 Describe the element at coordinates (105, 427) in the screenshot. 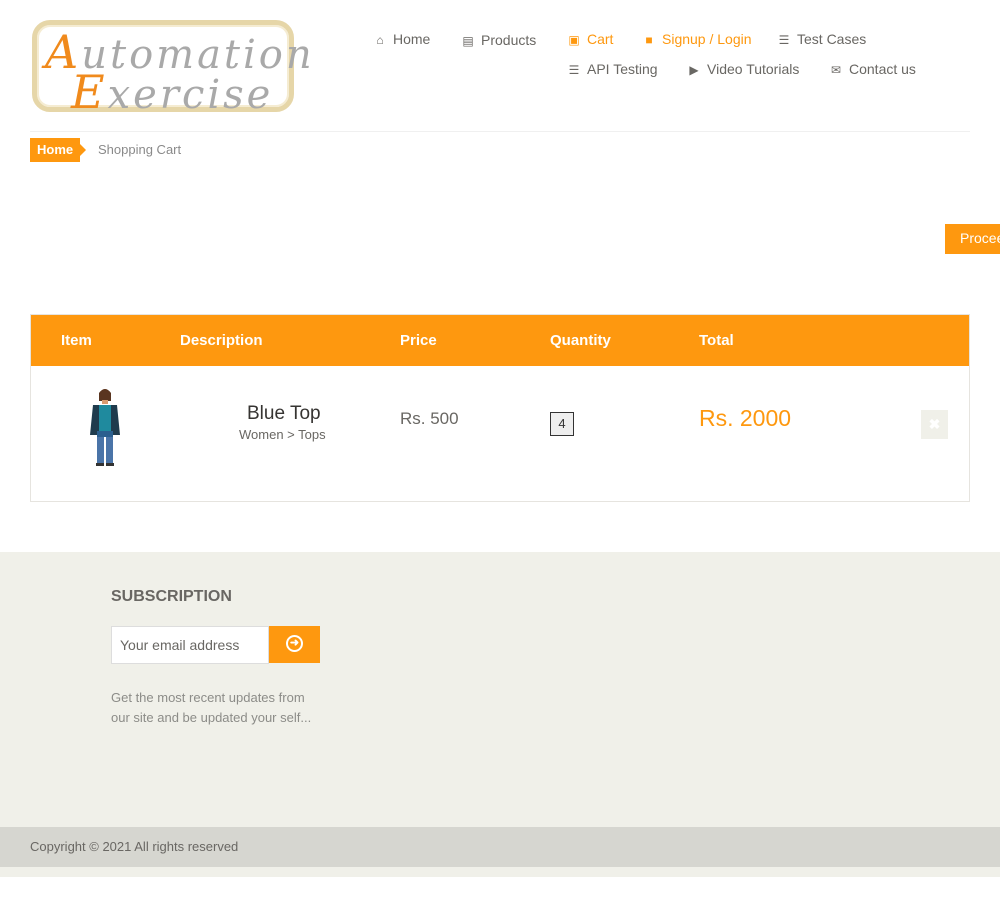

I see `product-image` at that location.